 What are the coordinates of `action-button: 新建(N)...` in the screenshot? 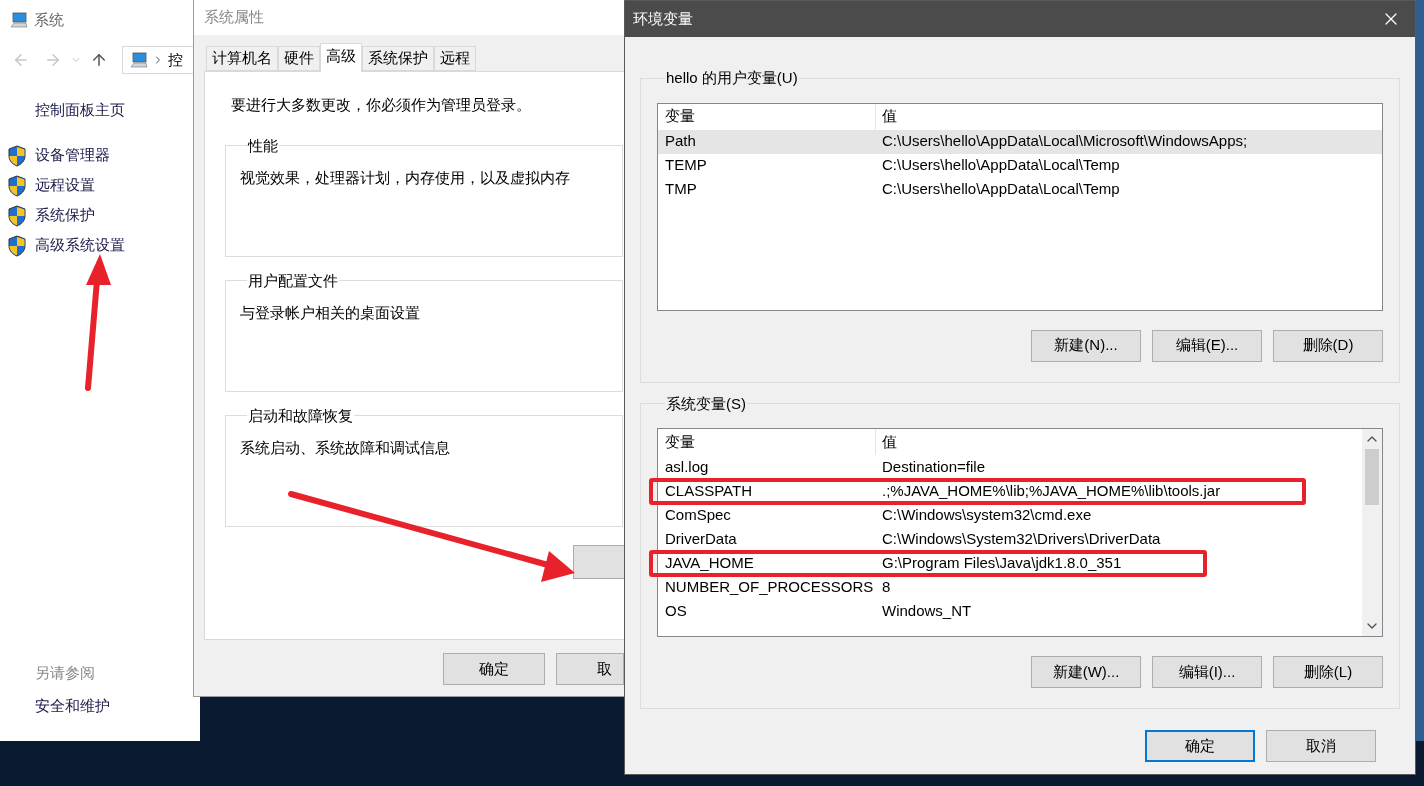 It's located at (1086, 345).